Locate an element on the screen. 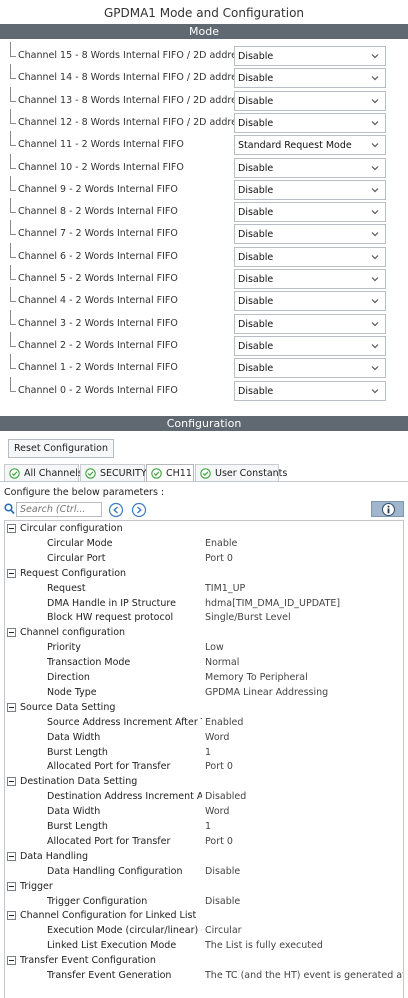 This screenshot has height=998, width=408. parameter-group-row: Destination Data Setting is located at coordinates (204, 782).